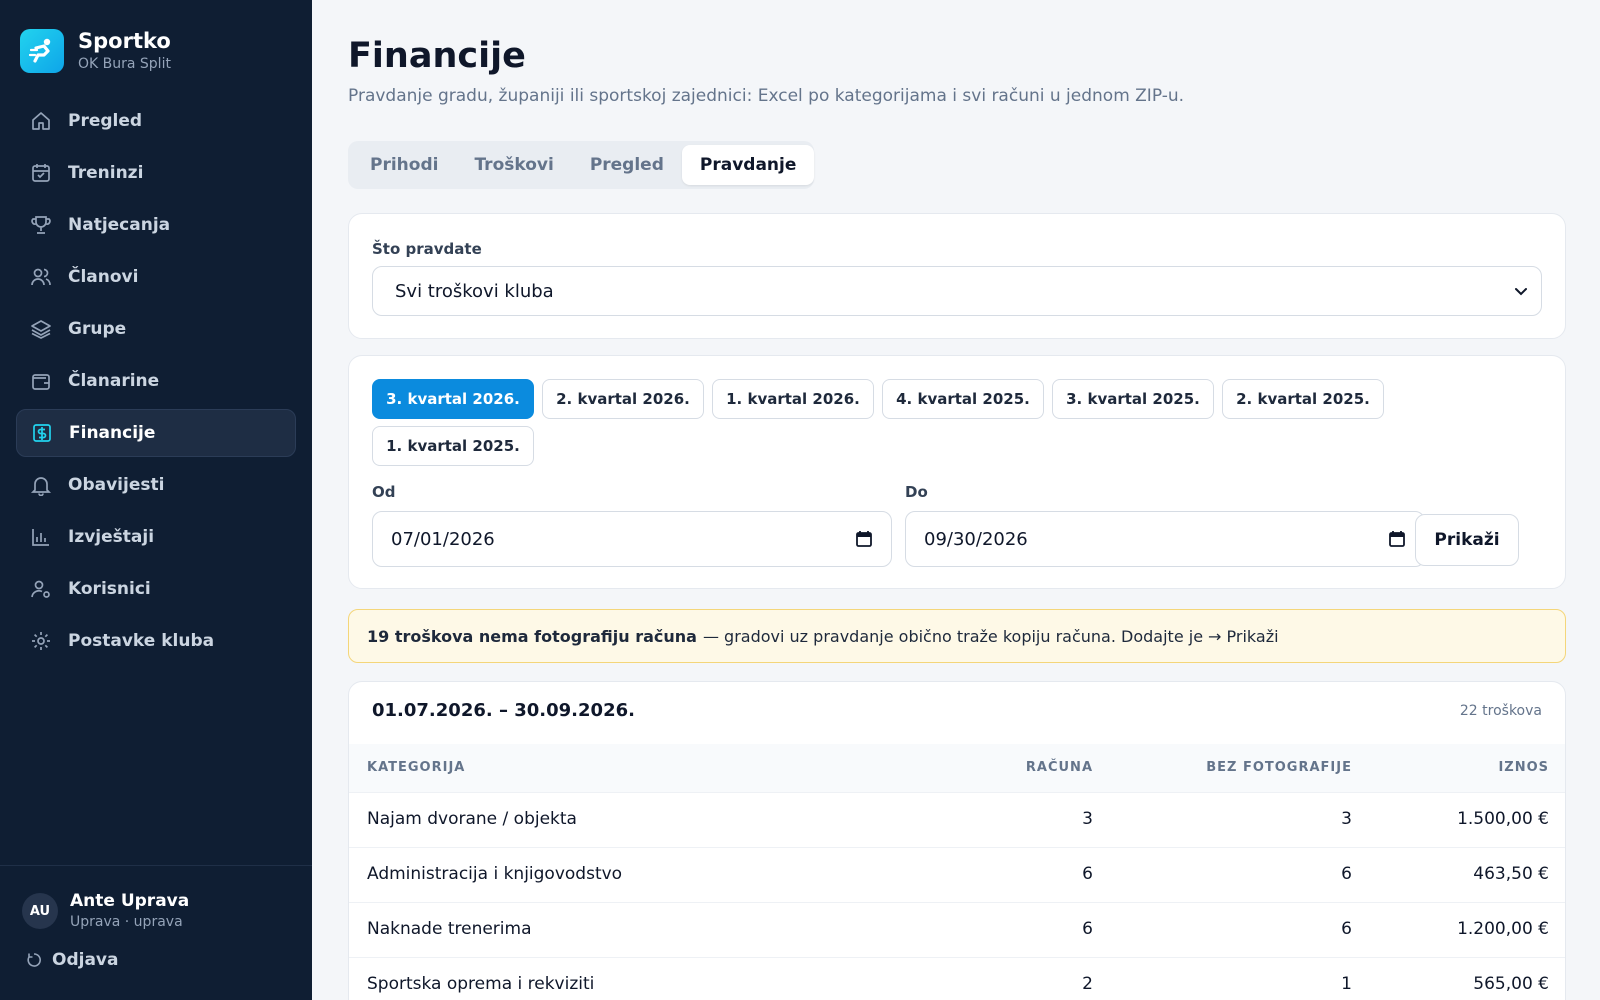 The image size is (1600, 1000). I want to click on sidebar-item-obavijesti: Obavijesti, so click(156, 485).